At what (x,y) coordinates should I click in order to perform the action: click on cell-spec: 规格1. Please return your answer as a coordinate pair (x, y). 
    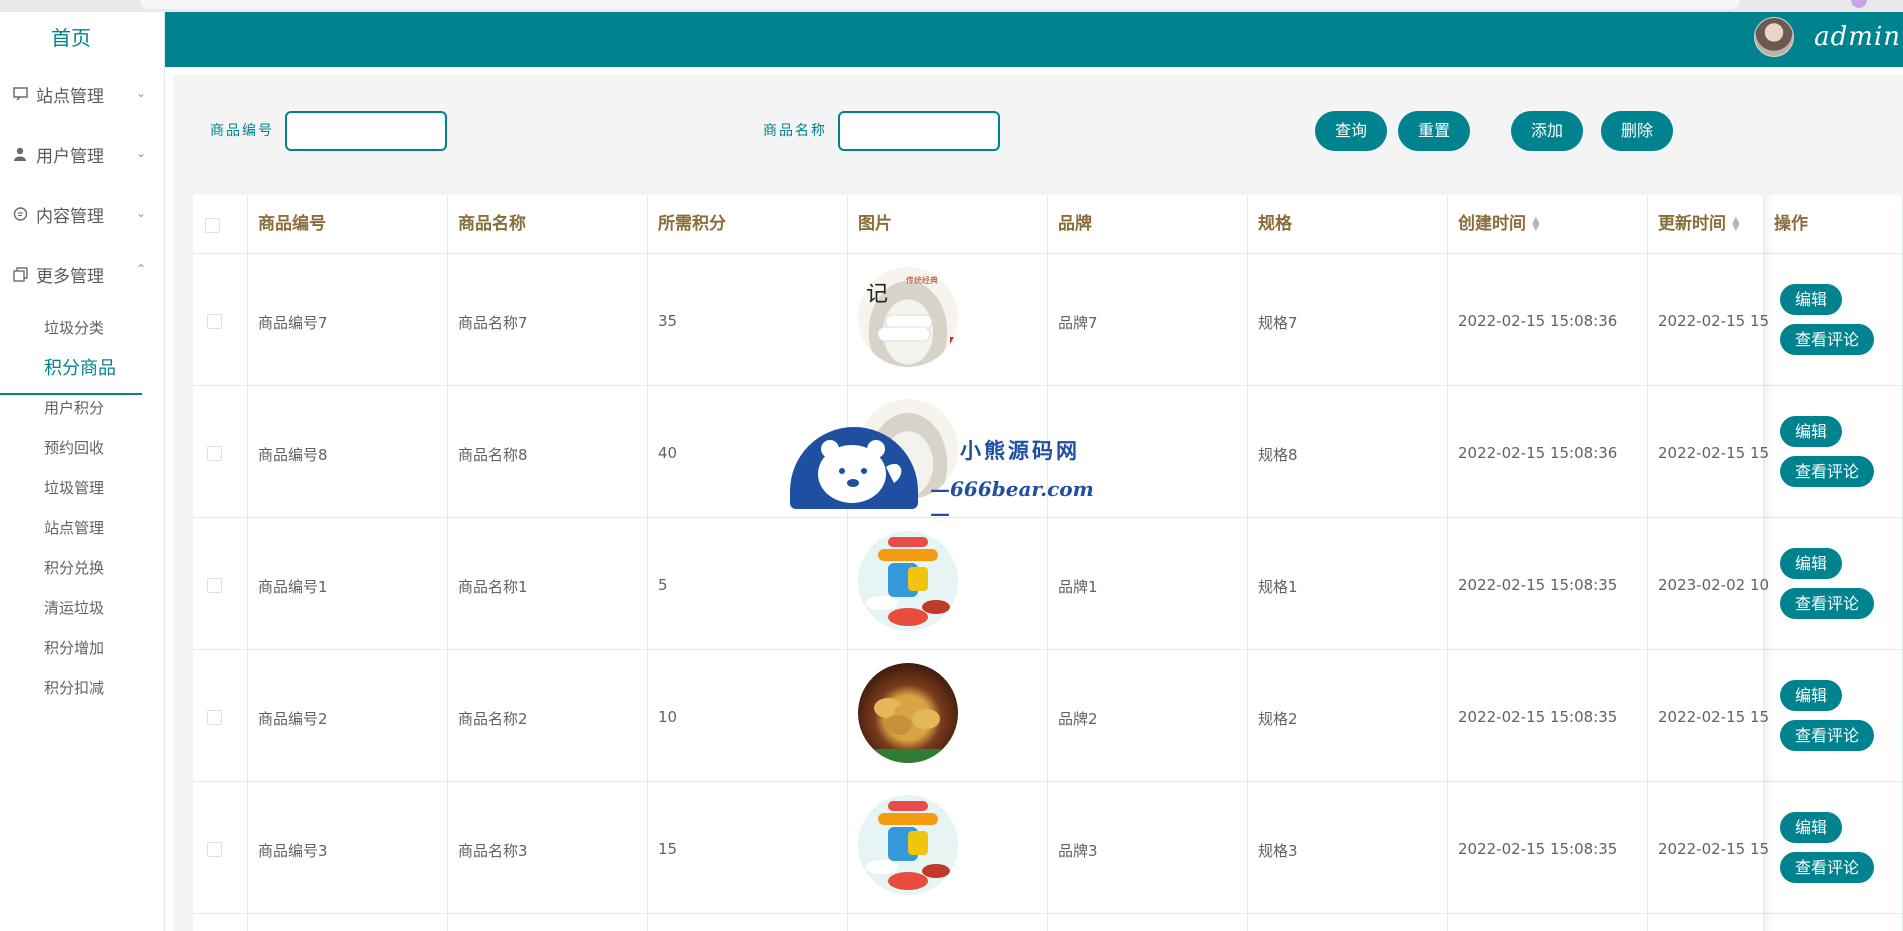
    Looking at the image, I should click on (1278, 587).